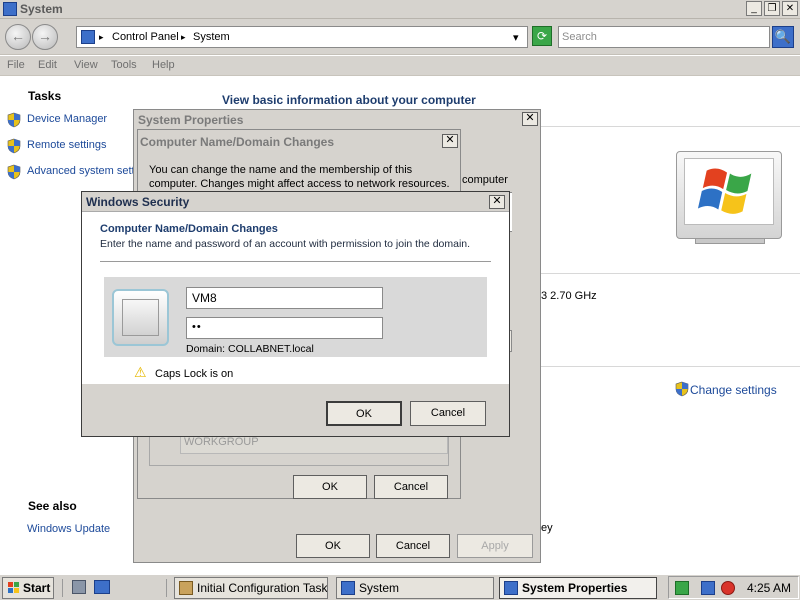 This screenshot has height=600, width=800. I want to click on task-advanced-system-settings: Advanced system settings, so click(80, 171).